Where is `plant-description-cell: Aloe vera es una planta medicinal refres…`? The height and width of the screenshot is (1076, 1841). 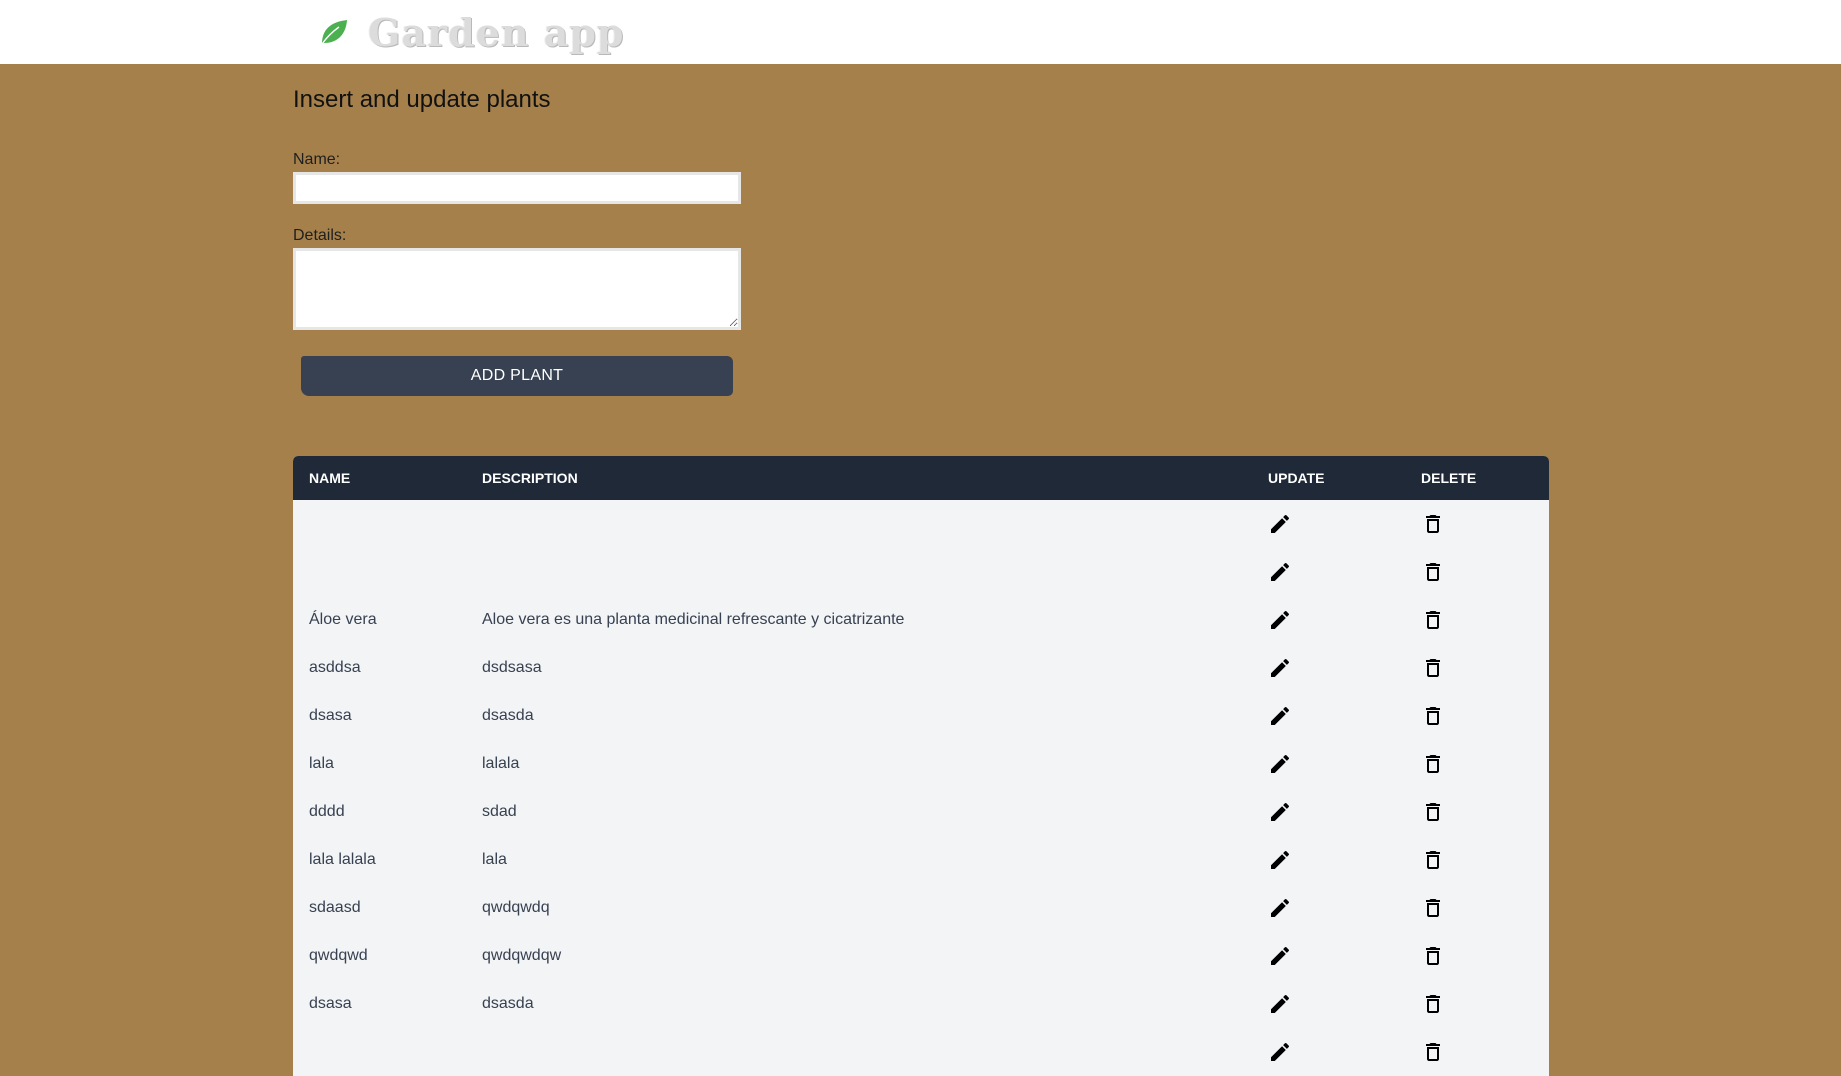 plant-description-cell: Aloe vera es una planta medicinal refres… is located at coordinates (693, 619).